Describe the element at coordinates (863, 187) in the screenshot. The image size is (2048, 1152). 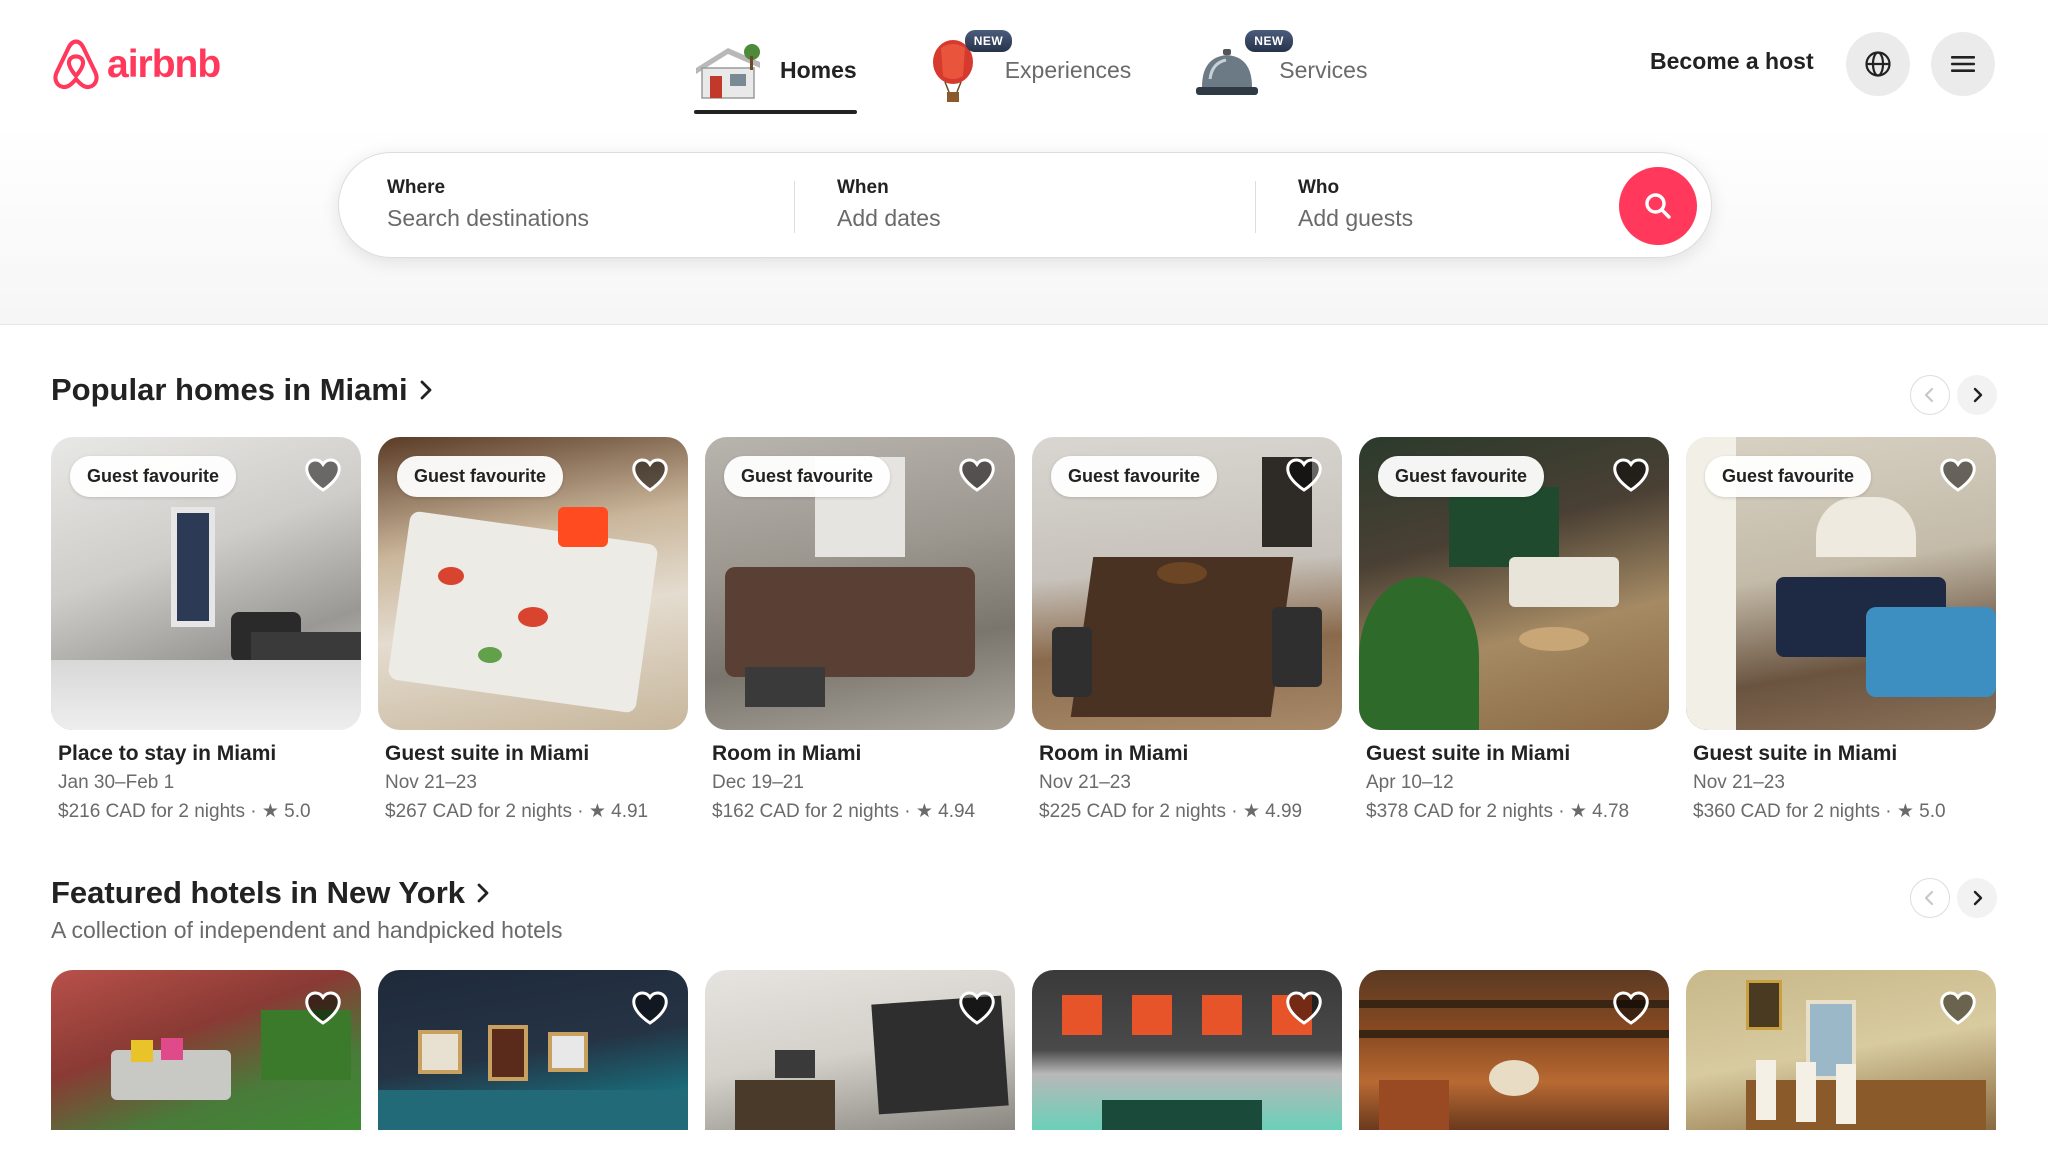
I see `when-label: When` at that location.